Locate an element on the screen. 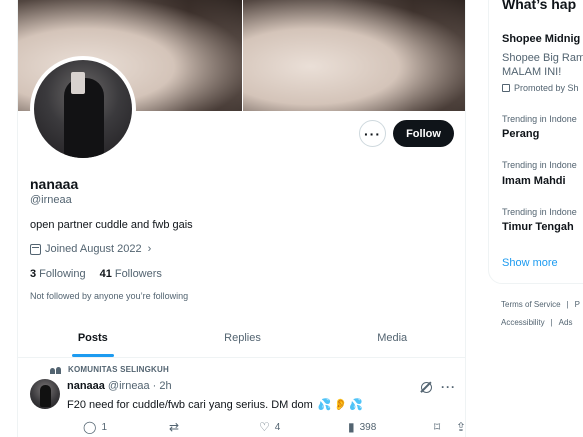 Image resolution: width=583 pixels, height=437 pixels. avatar-phone is located at coordinates (78, 83).